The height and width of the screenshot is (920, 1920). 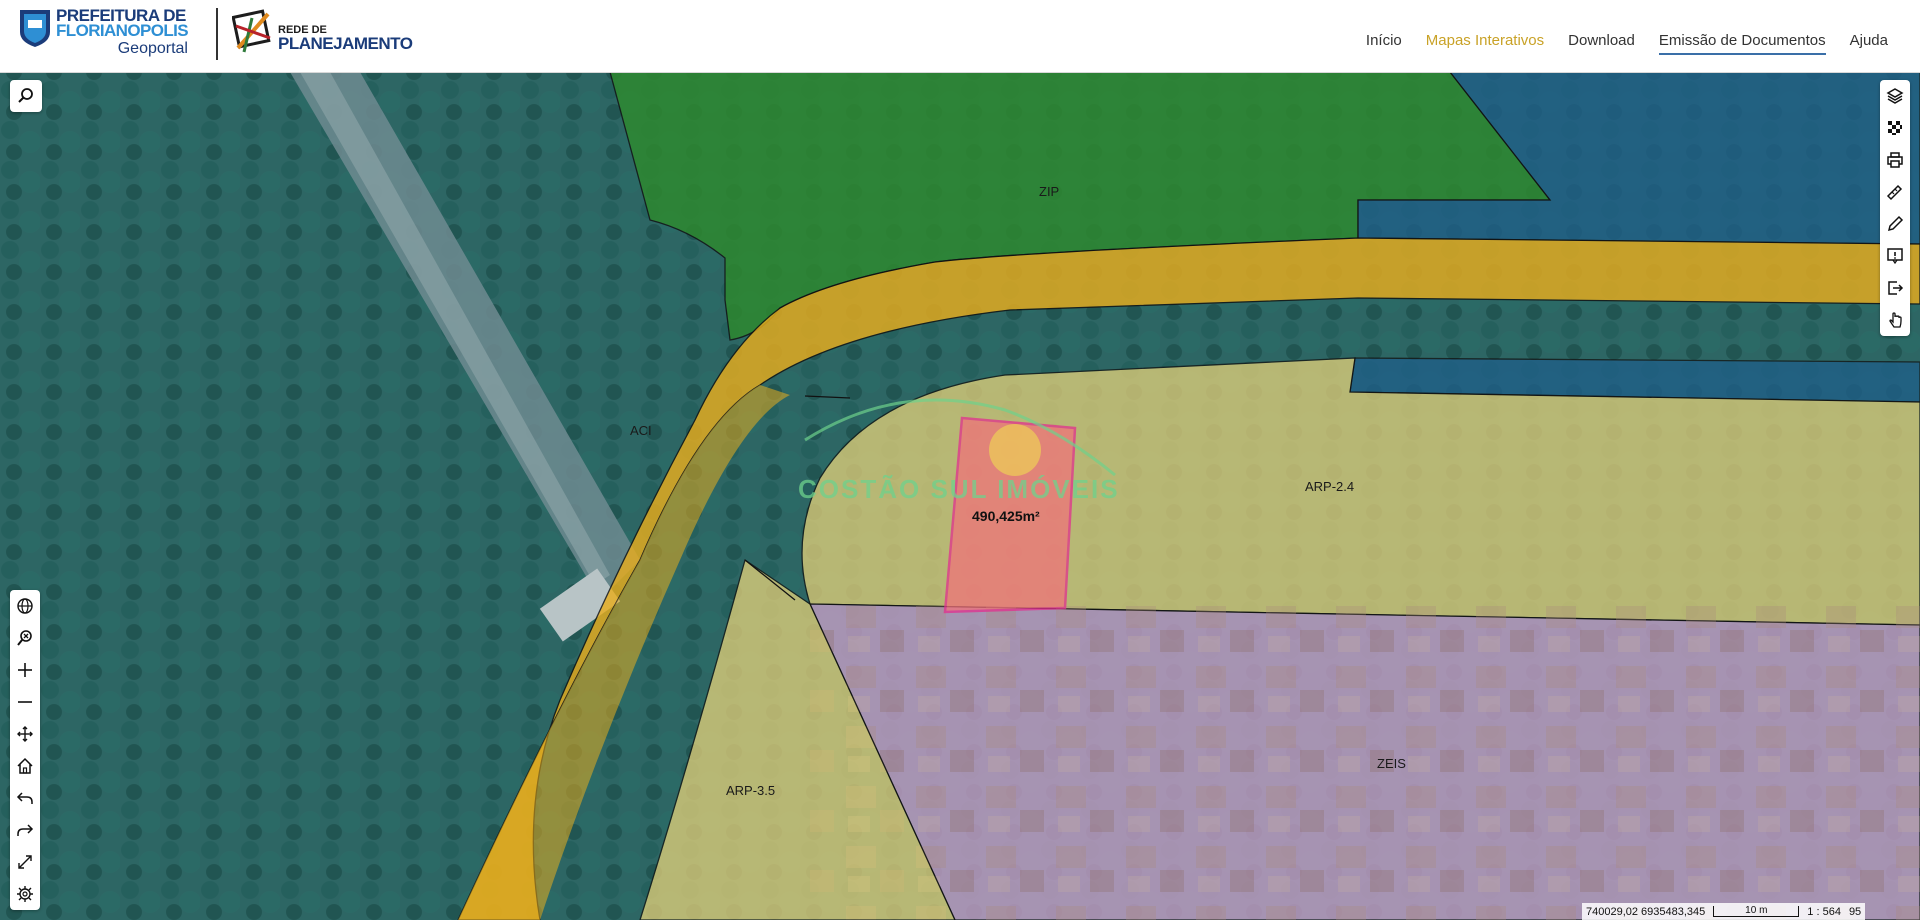 What do you see at coordinates (251, 31) in the screenshot?
I see `rede-emblem-icon` at bounding box center [251, 31].